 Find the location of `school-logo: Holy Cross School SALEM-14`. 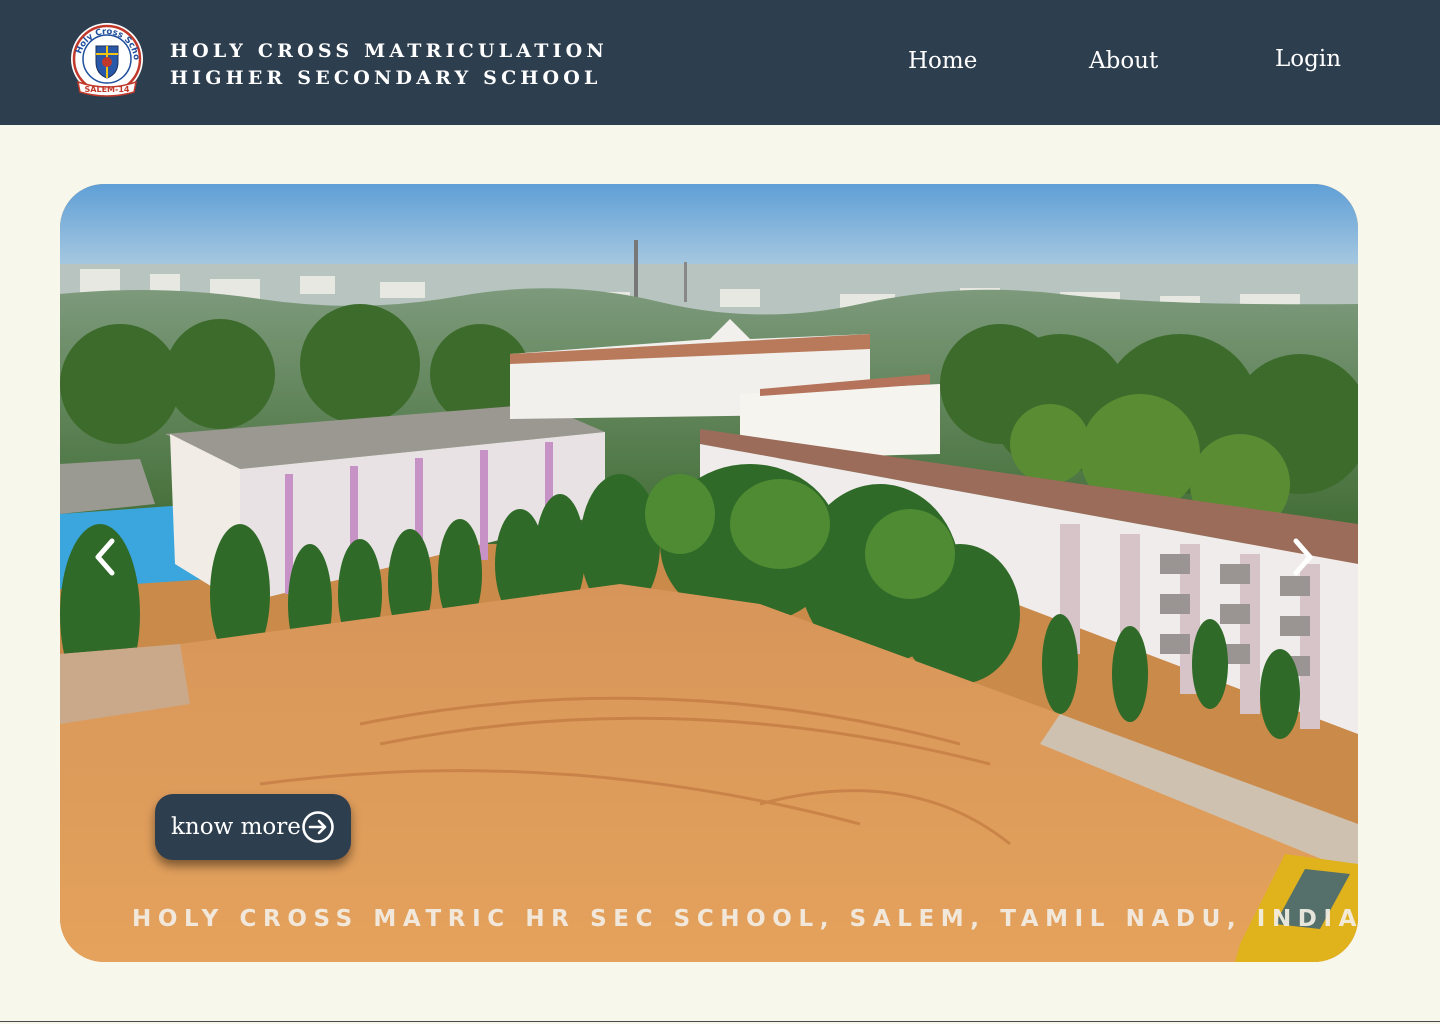

school-logo: Holy Cross School SALEM-14 is located at coordinates (105, 57).